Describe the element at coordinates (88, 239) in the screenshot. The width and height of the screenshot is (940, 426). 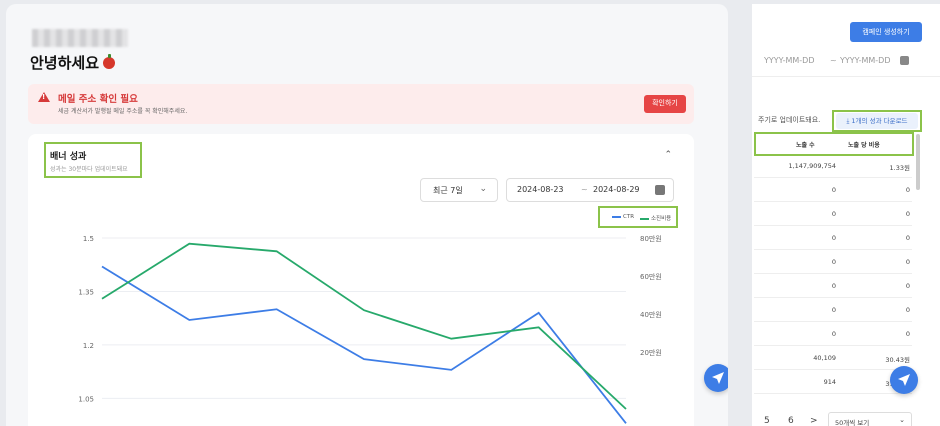
I see `y-left-tick-label: 1.5` at that location.